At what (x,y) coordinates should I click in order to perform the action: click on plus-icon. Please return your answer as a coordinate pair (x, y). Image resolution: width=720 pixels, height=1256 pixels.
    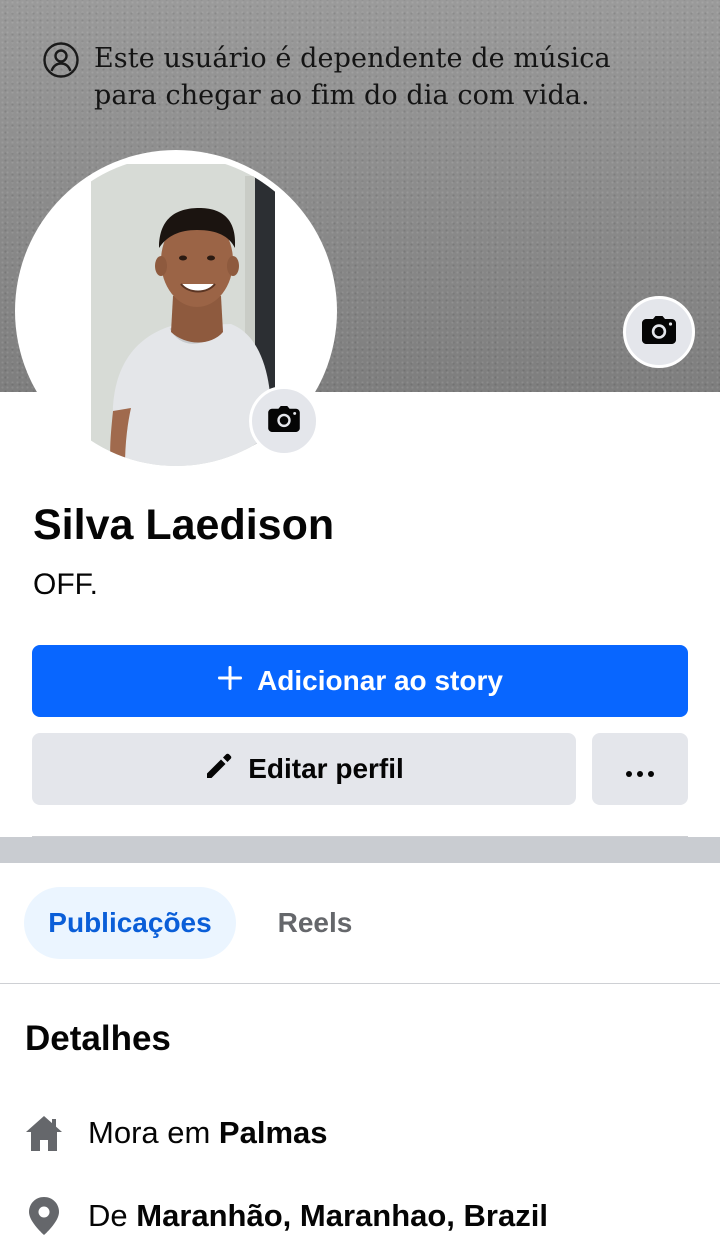
    Looking at the image, I should click on (230, 681).